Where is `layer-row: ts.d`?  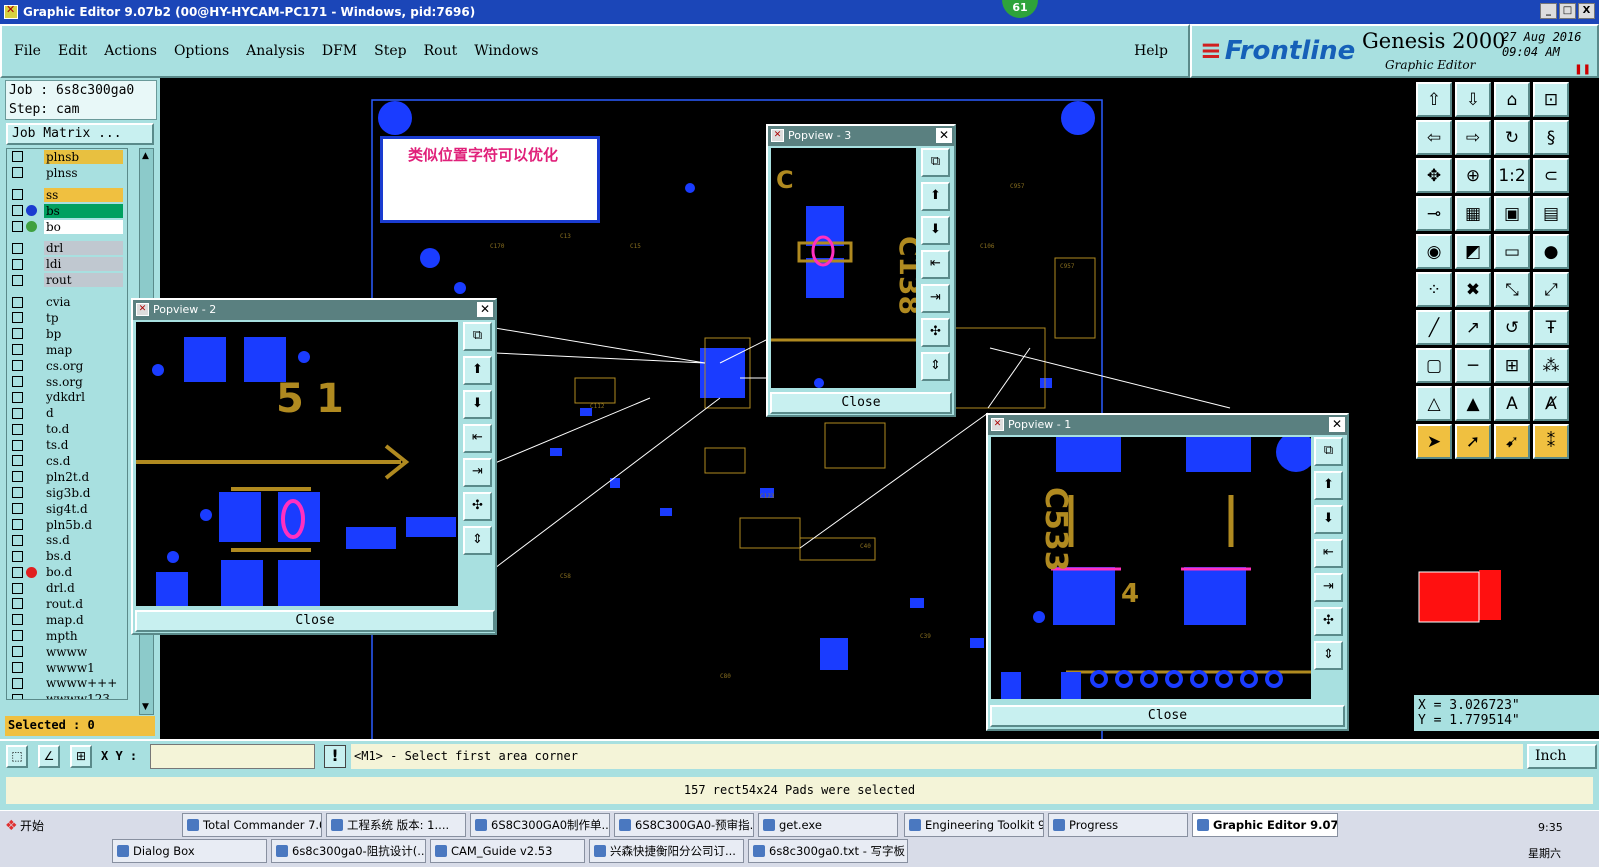
layer-row: ts.d is located at coordinates (67, 445).